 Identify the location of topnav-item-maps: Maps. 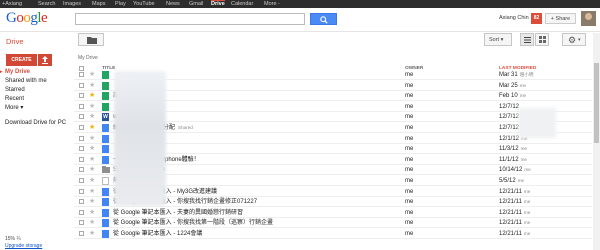
(98, 4).